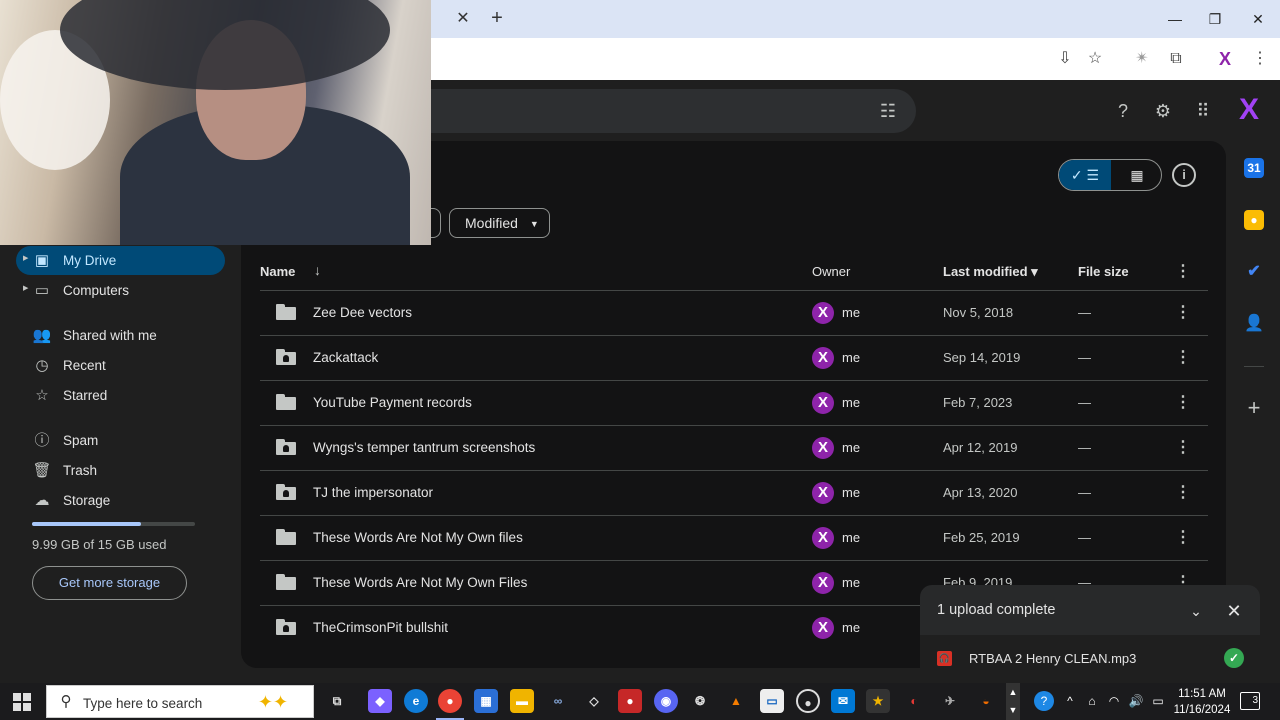 Image resolution: width=1280 pixels, height=720 pixels. I want to click on column-options-icon: ⋮, so click(1183, 272).